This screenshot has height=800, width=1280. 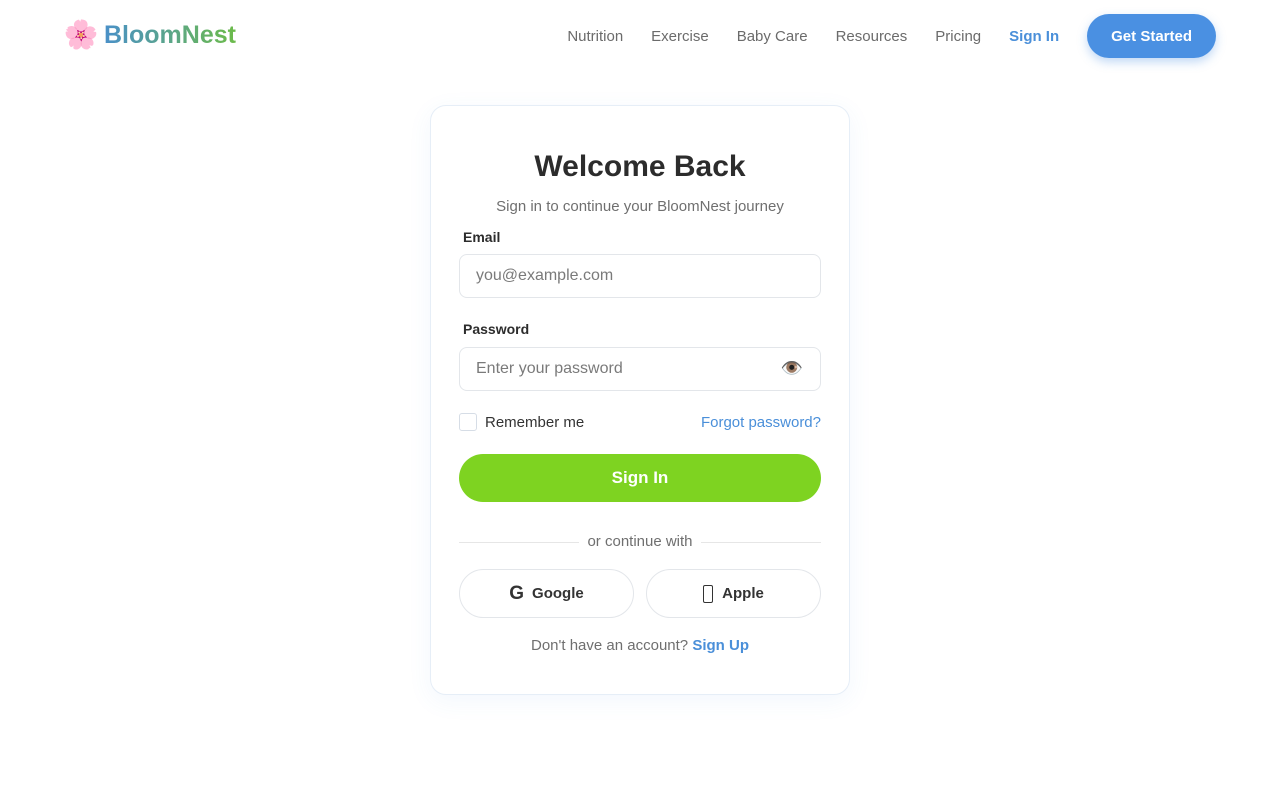 I want to click on nav-link-resources: Resources, so click(x=872, y=36).